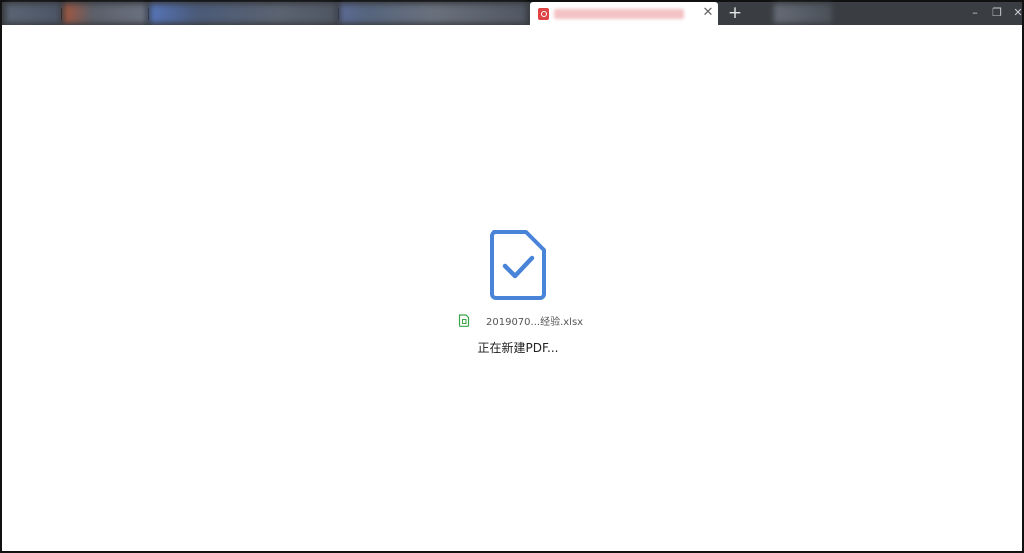  Describe the element at coordinates (735, 13) in the screenshot. I see `new-tab-button: +` at that location.